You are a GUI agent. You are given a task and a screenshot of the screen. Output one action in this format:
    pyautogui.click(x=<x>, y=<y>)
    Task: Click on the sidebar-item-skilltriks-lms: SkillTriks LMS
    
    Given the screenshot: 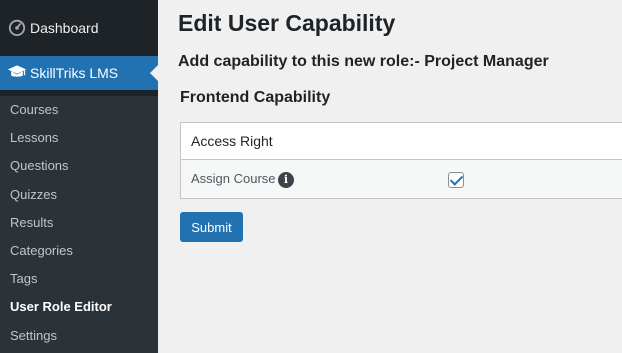 What is the action you would take?
    pyautogui.click(x=79, y=73)
    